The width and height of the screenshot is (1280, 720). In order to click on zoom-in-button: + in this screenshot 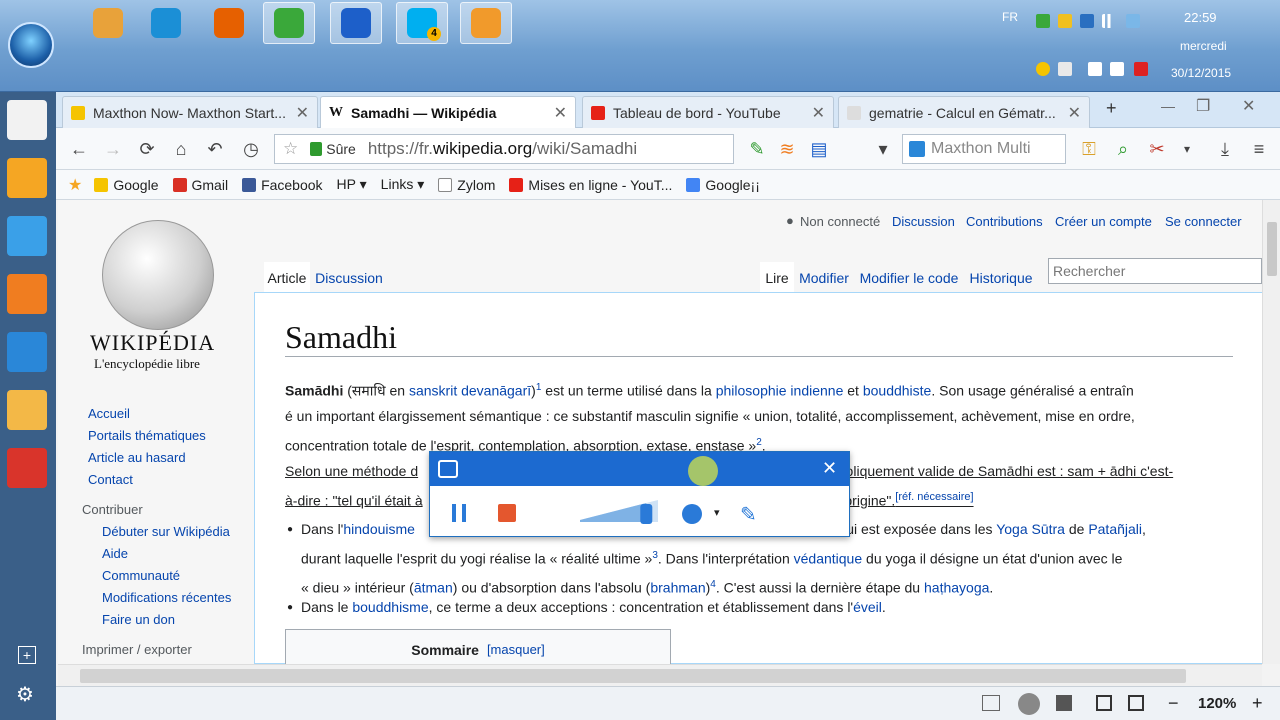, I will do `click(1257, 703)`.